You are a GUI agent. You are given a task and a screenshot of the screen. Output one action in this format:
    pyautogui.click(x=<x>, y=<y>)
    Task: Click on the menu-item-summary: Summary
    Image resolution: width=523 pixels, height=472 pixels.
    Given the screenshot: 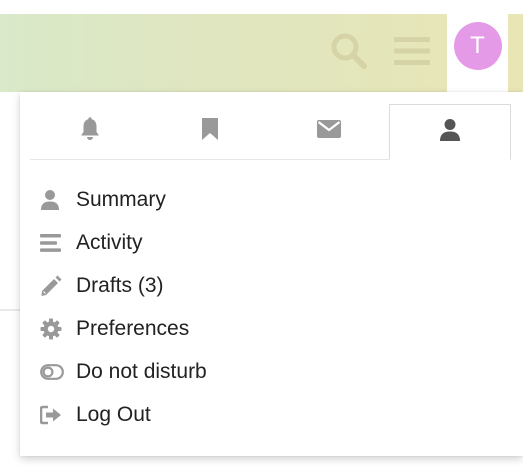 What is the action you would take?
    pyautogui.click(x=270, y=199)
    